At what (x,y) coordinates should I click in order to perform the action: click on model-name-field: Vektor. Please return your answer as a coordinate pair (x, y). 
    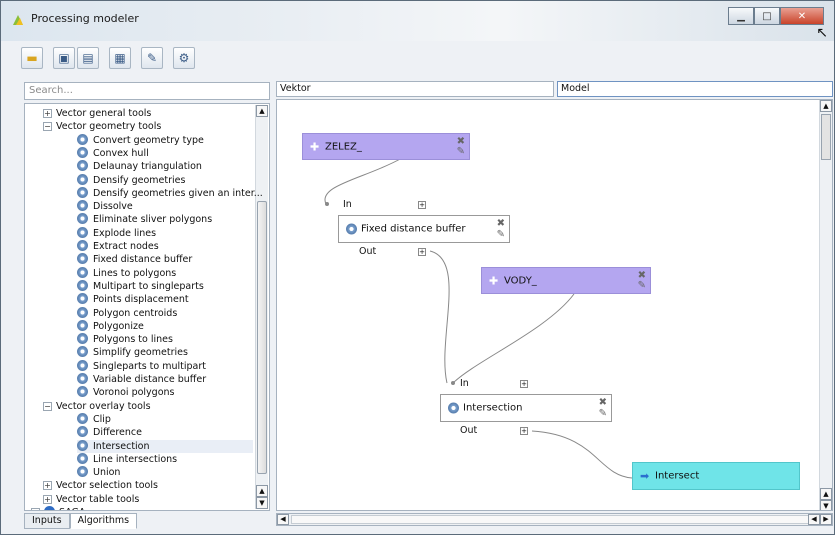
    Looking at the image, I should click on (415, 89).